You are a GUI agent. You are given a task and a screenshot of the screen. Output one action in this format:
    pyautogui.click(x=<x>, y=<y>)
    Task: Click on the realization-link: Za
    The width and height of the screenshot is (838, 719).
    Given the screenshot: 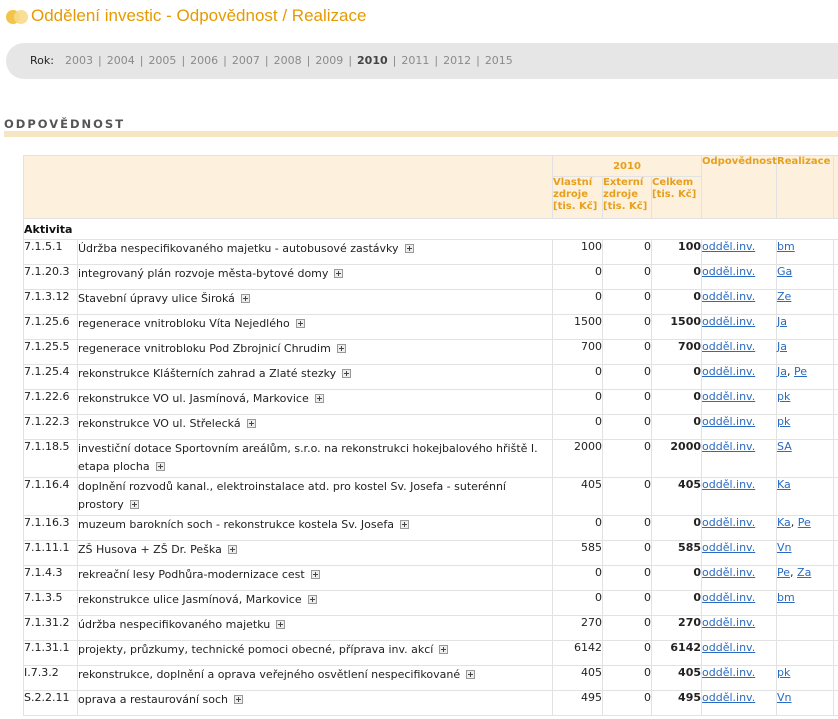 What is the action you would take?
    pyautogui.click(x=804, y=572)
    